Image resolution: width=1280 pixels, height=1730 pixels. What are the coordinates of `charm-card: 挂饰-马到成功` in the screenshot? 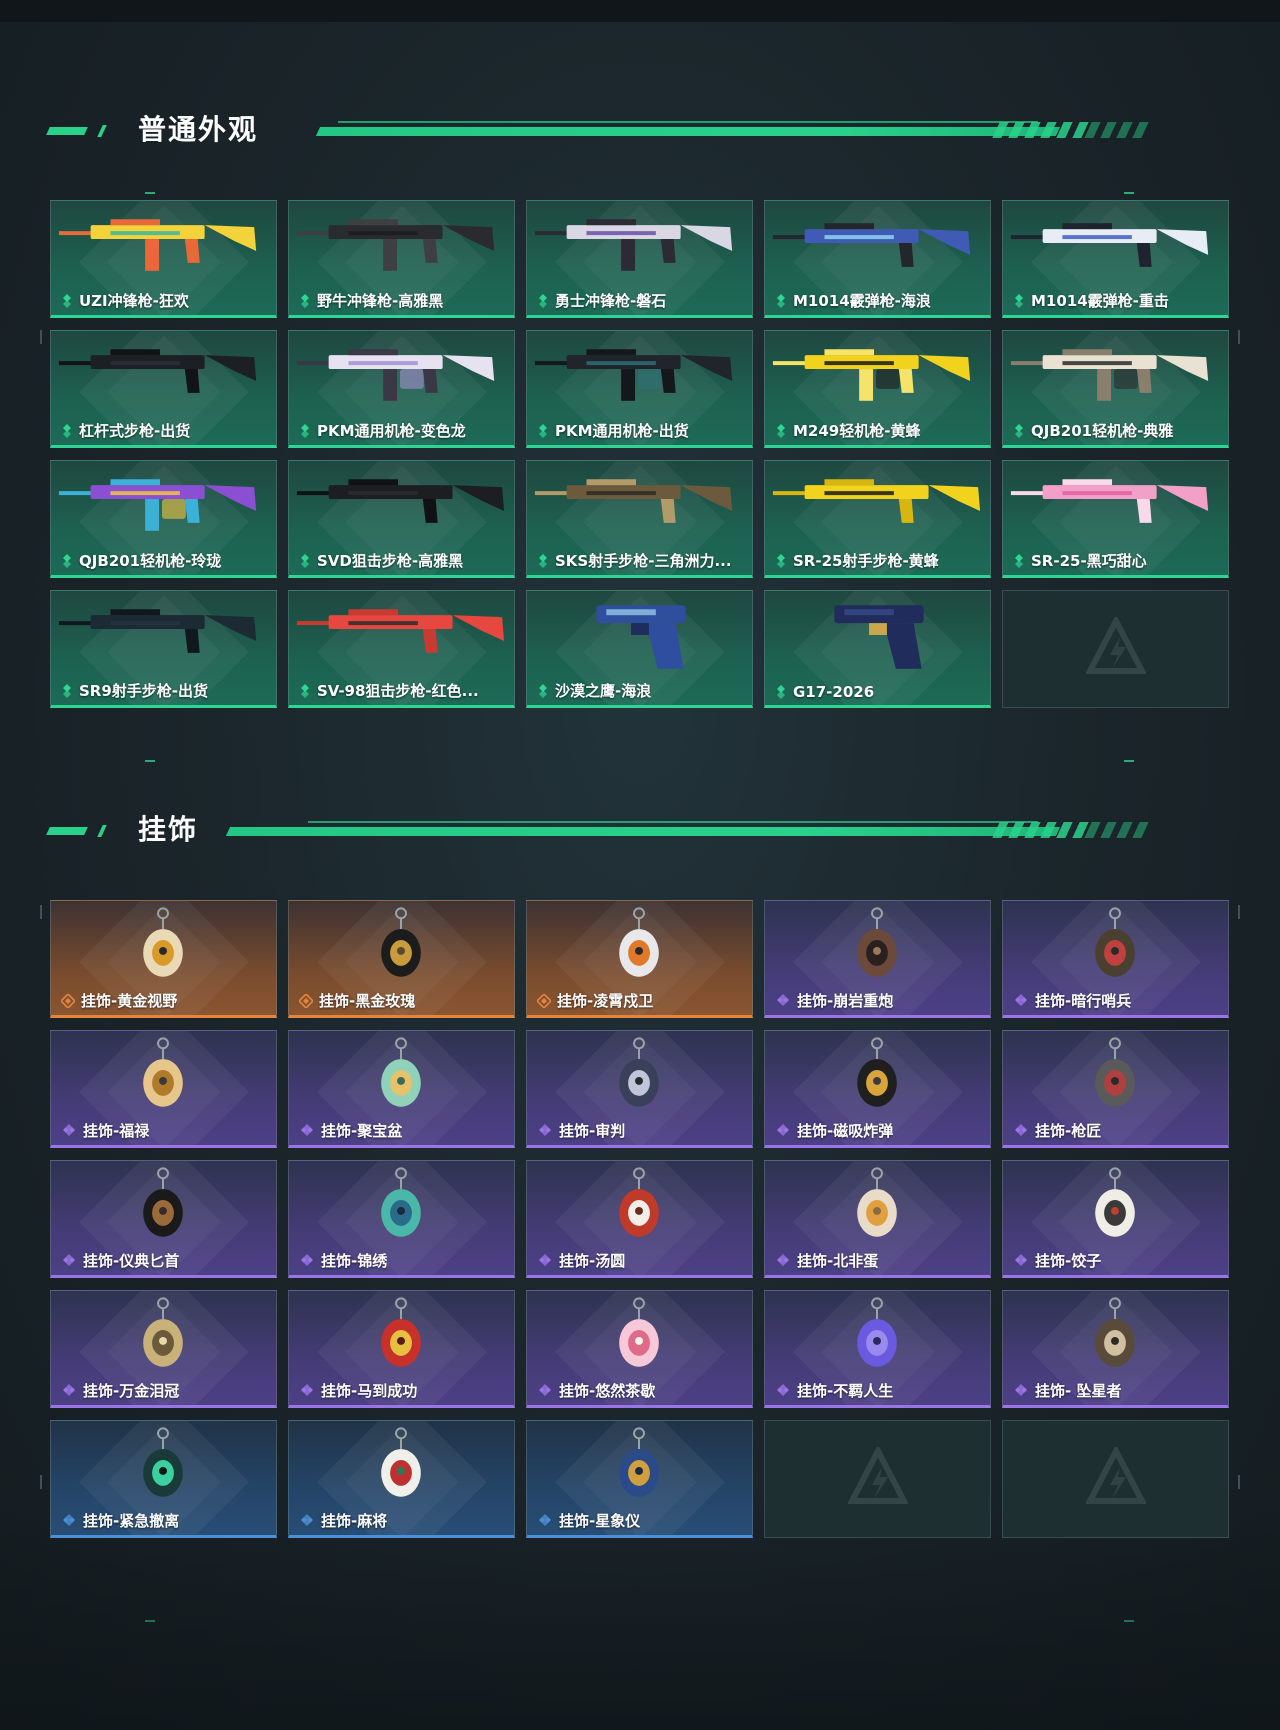 It's located at (401, 1349).